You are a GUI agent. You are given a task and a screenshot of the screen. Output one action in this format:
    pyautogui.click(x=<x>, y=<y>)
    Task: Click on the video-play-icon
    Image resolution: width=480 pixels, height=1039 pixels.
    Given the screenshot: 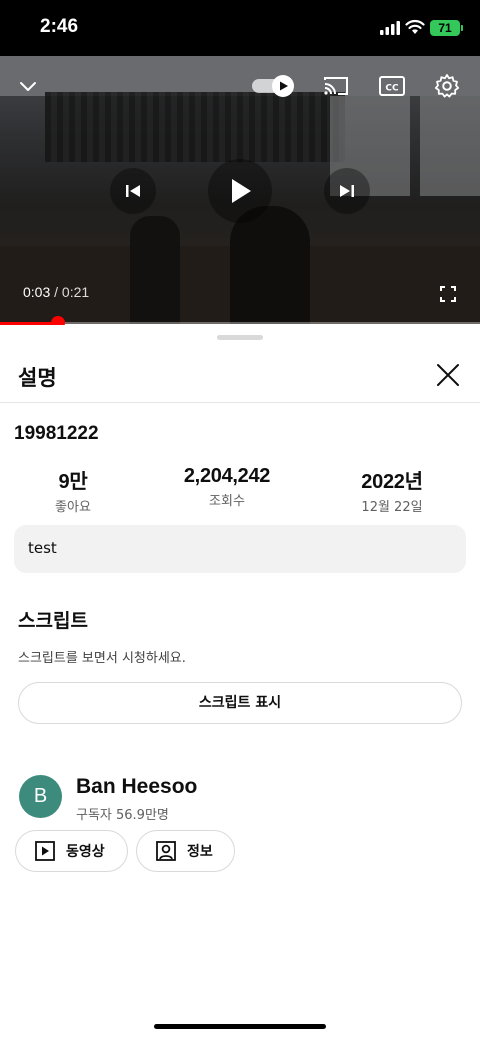 What is the action you would take?
    pyautogui.click(x=45, y=851)
    